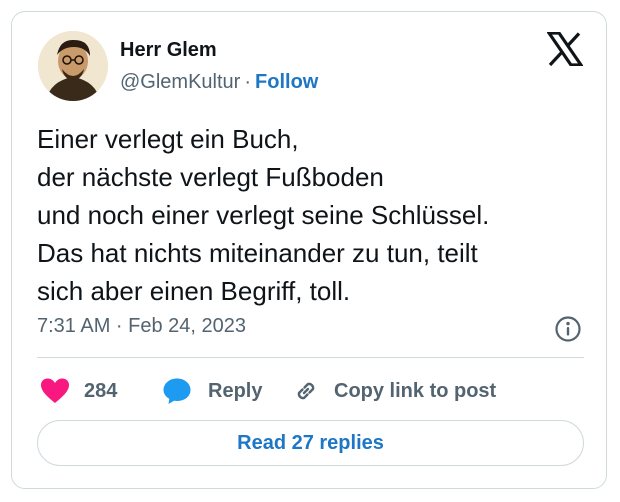 The height and width of the screenshot is (502, 620). What do you see at coordinates (310, 357) in the screenshot?
I see `divider` at bounding box center [310, 357].